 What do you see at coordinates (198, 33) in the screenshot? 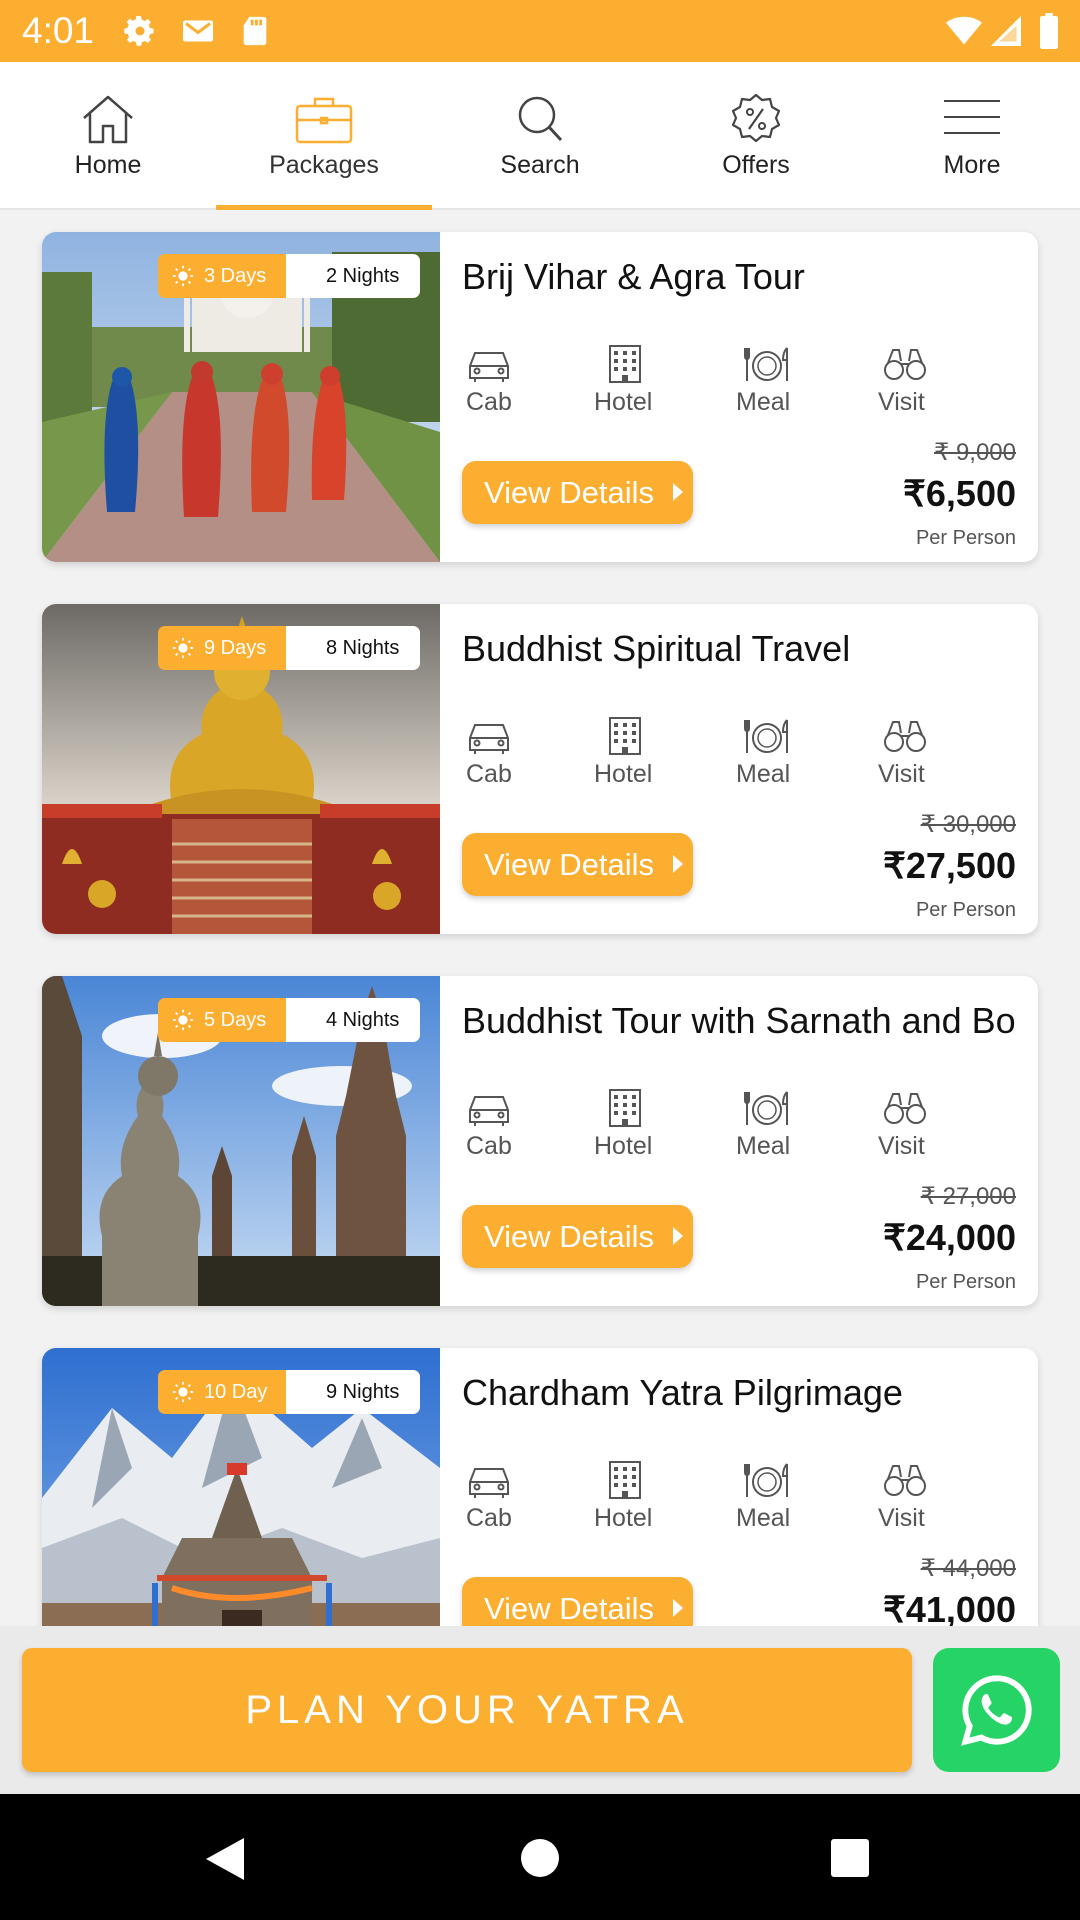
I see `mail-icon` at bounding box center [198, 33].